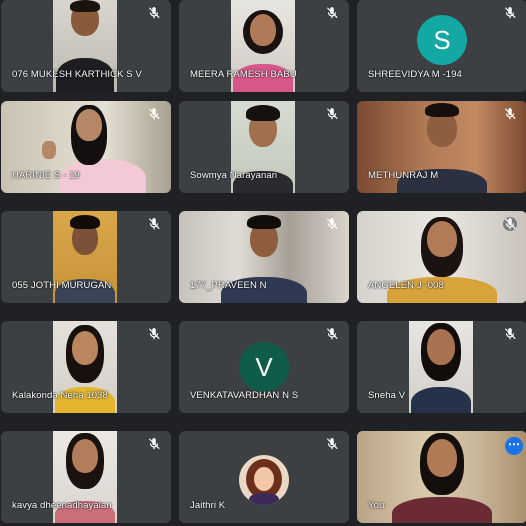 The width and height of the screenshot is (526, 526). What do you see at coordinates (234, 175) in the screenshot?
I see `participant-name: Sowmya Narayanan` at bounding box center [234, 175].